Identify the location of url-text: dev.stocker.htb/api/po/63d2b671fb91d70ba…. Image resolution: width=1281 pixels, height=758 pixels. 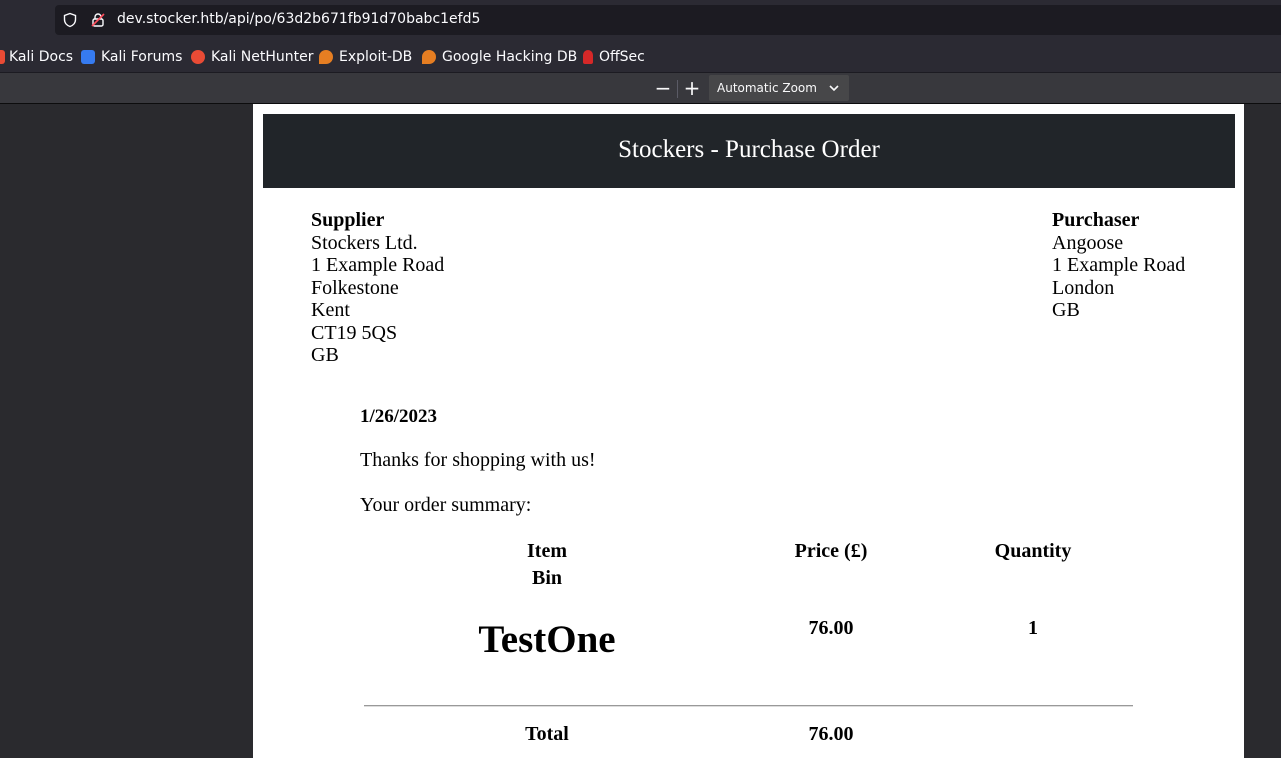
(298, 19).